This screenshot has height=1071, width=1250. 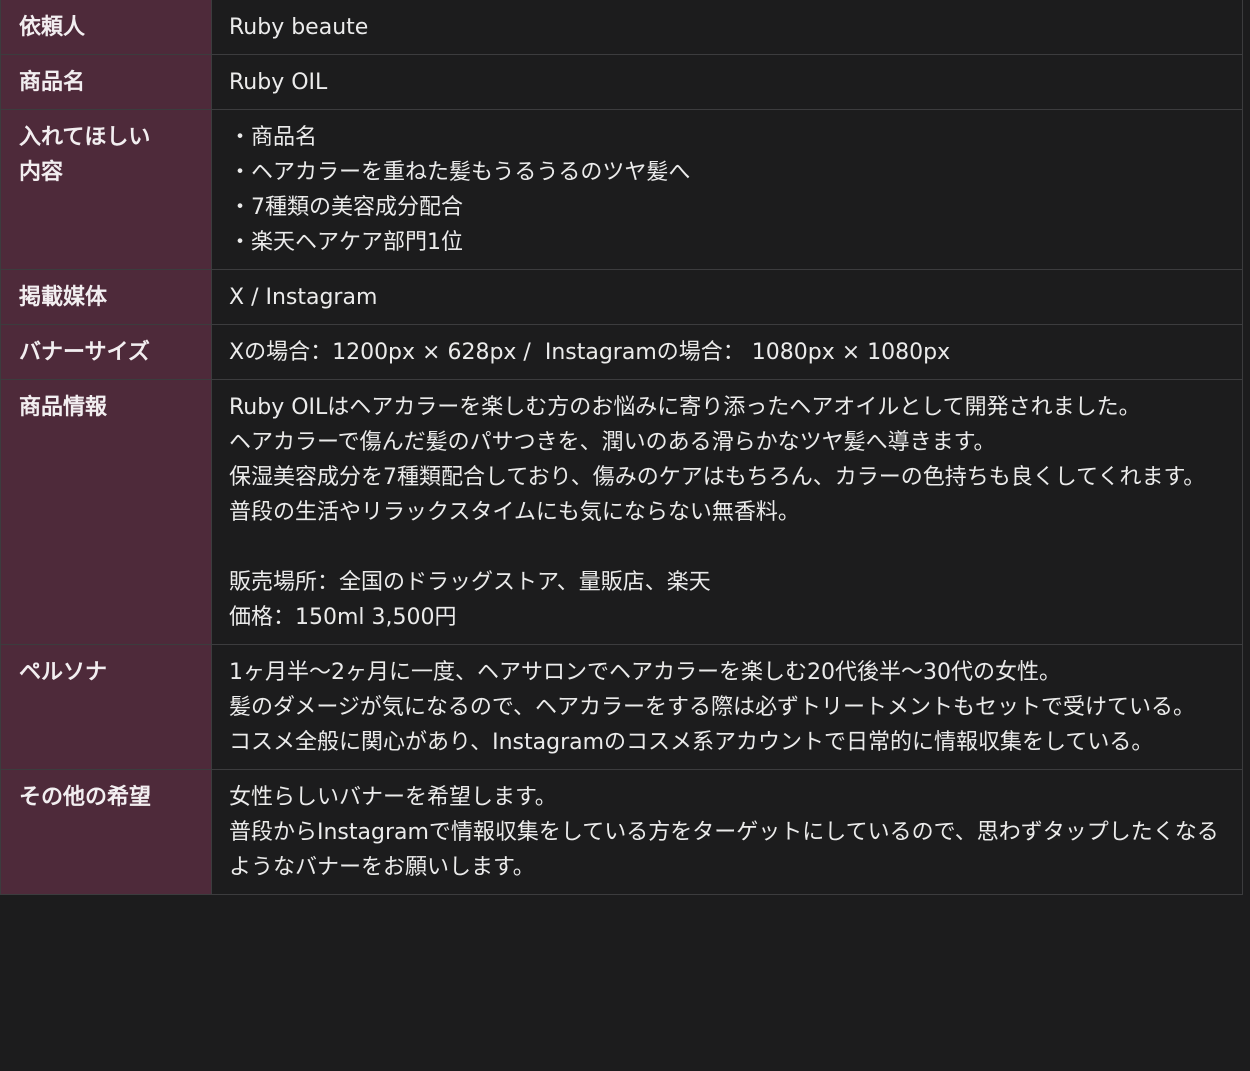 What do you see at coordinates (106, 352) in the screenshot?
I see `row-label: バナーサイズ` at bounding box center [106, 352].